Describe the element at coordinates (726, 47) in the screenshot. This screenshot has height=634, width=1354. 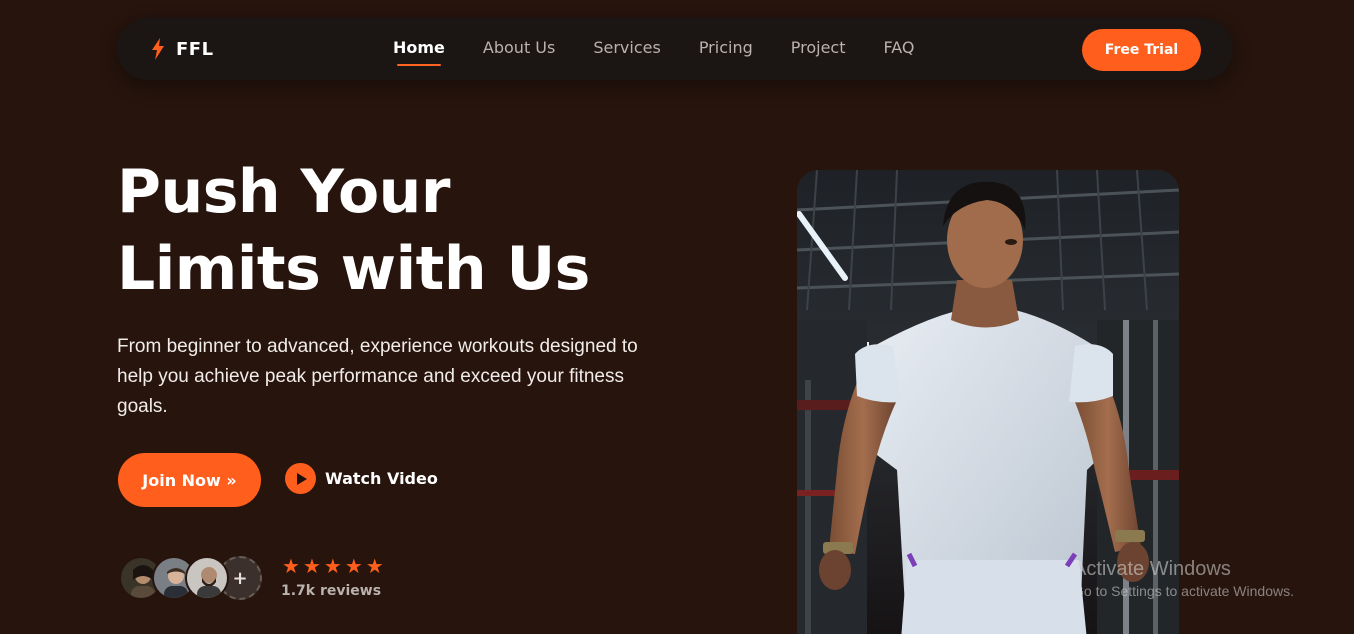
I see `nav-link-pricing: Pricing` at that location.